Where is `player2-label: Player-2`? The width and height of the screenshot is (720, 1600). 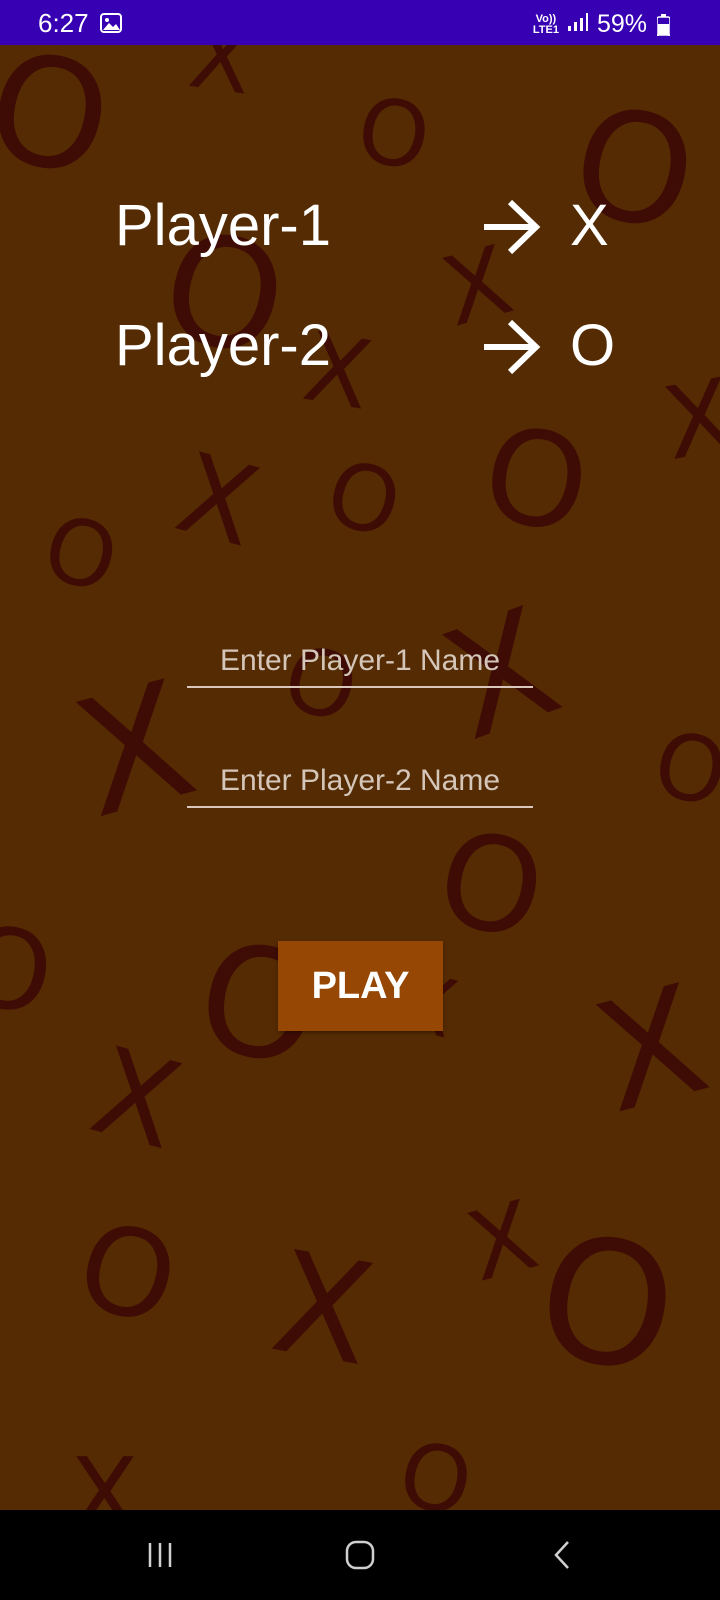 player2-label: Player-2 is located at coordinates (223, 345).